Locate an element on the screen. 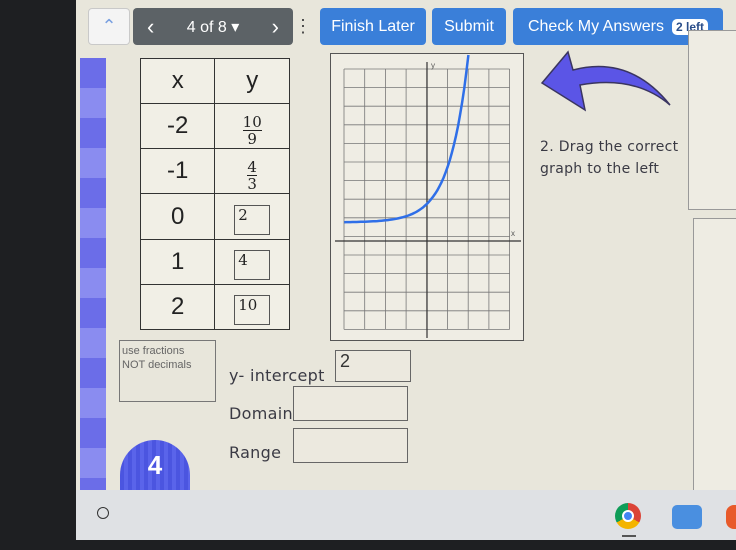 This screenshot has height=550, width=736. page-selector: 4 of 8 ▾ is located at coordinates (213, 27).